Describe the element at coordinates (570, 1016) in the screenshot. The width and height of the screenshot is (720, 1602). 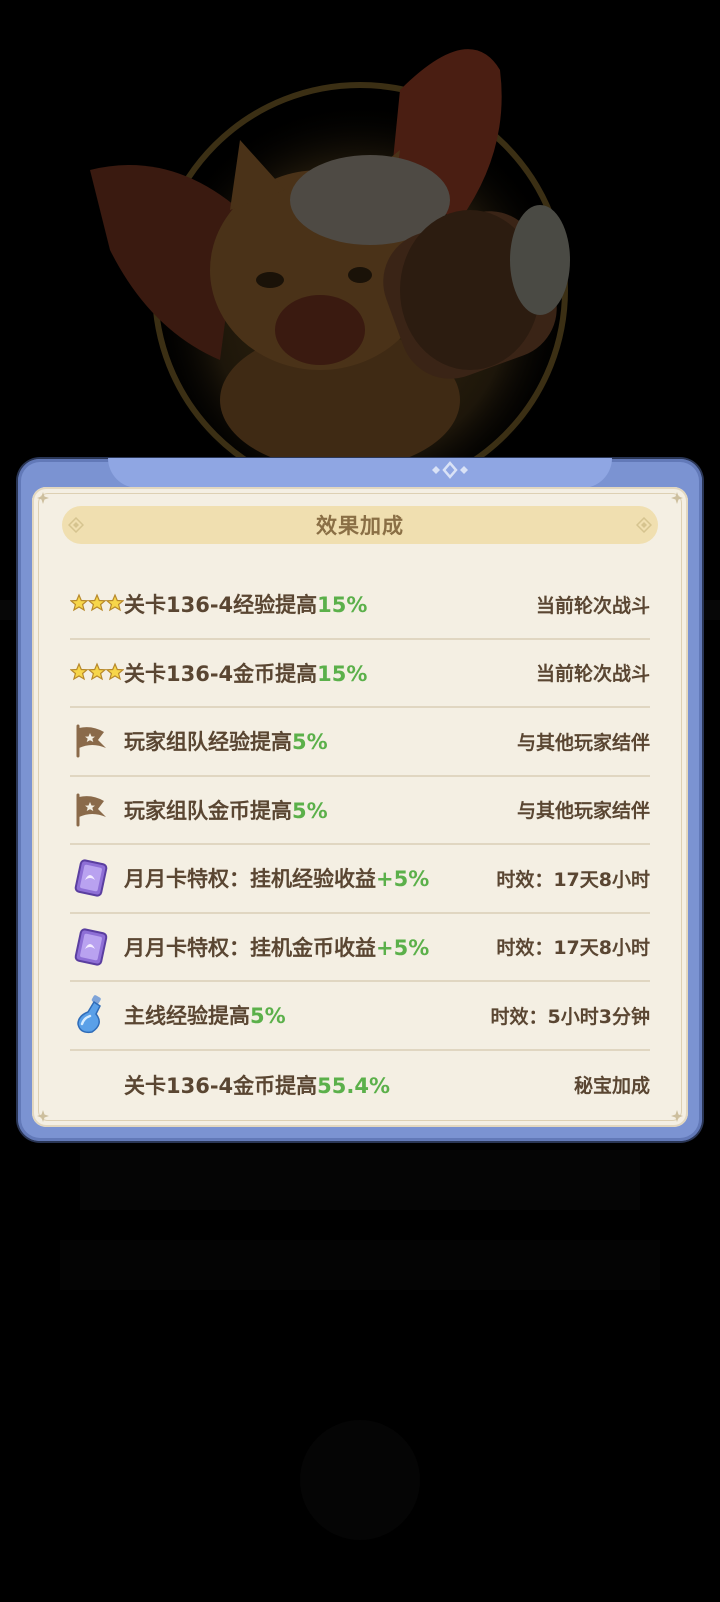
I see `bonus-duration: 时效：5小时3分钟` at that location.